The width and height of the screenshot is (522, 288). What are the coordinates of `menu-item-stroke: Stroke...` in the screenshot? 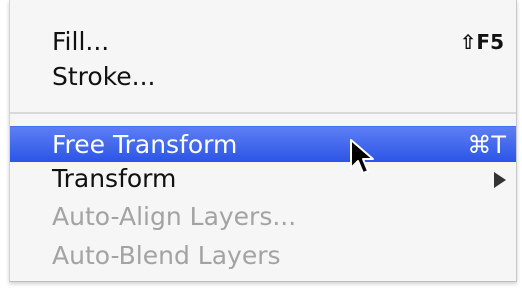 It's located at (263, 77).